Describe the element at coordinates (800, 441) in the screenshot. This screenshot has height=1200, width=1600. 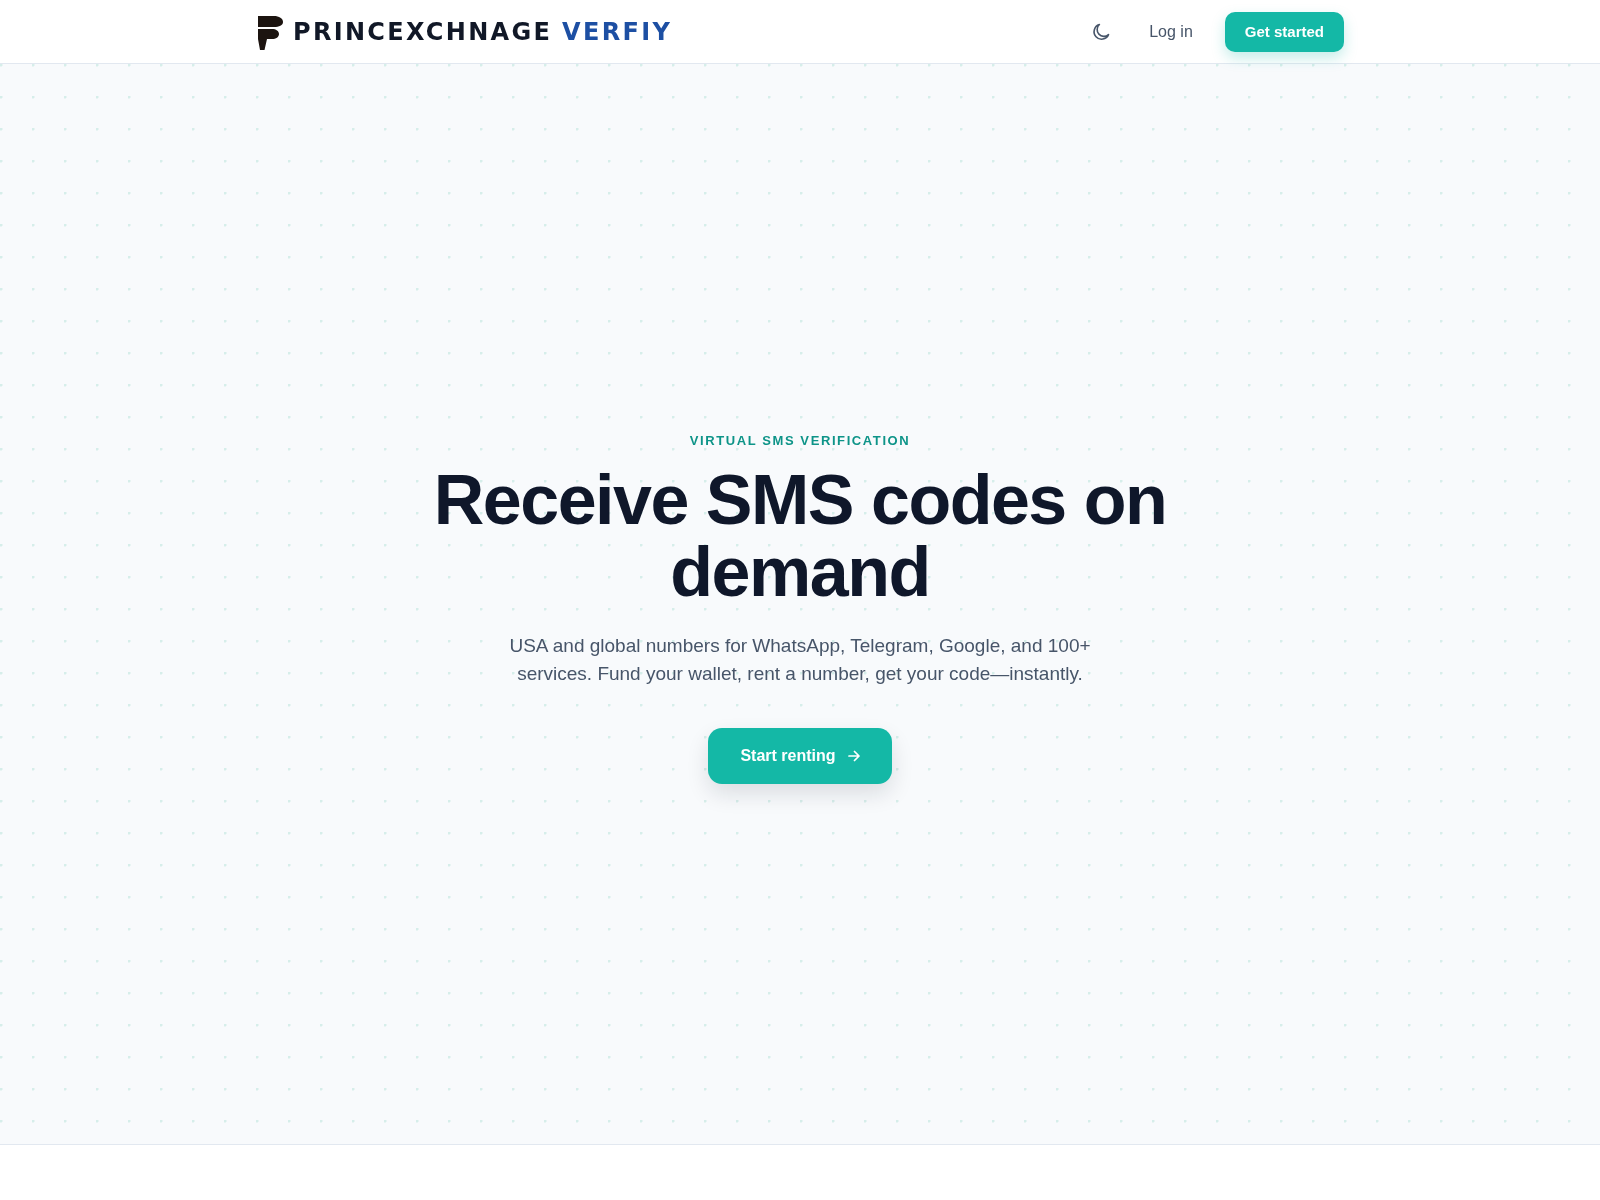
I see `eyebrow-text: VIRTUAL SMS VERIFICATION` at that location.